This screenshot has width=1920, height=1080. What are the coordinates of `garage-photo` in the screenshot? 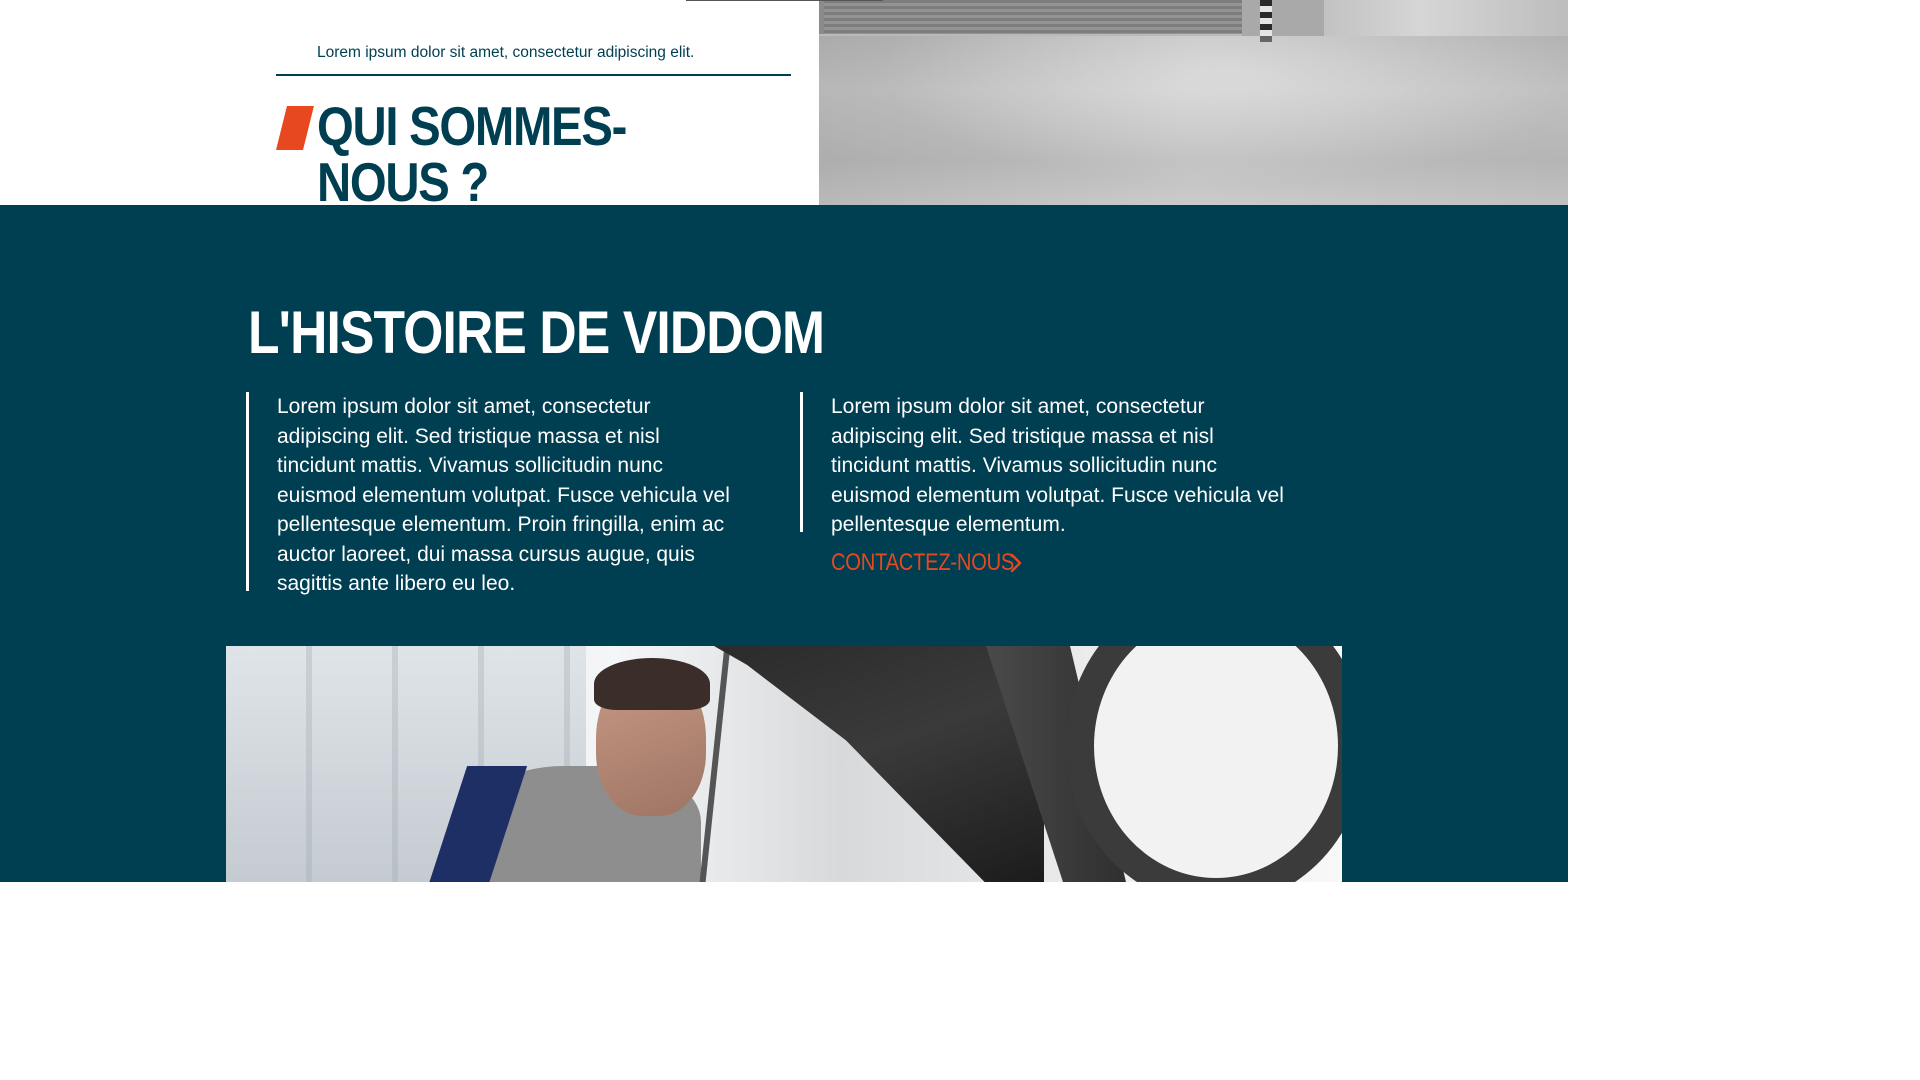 It's located at (1193, 102).